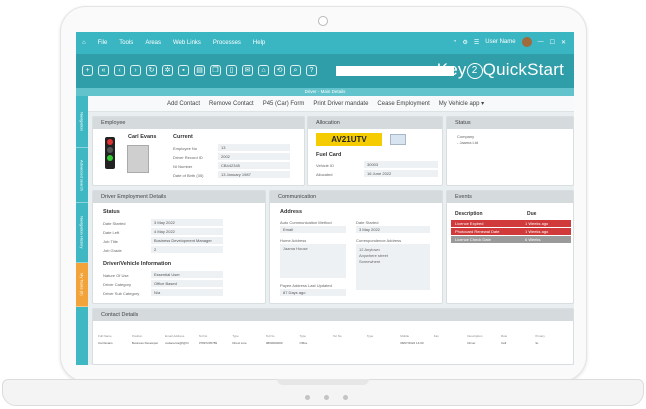 The height and width of the screenshot is (409, 646). I want to click on registration-plate: AV21UTV, so click(349, 139).